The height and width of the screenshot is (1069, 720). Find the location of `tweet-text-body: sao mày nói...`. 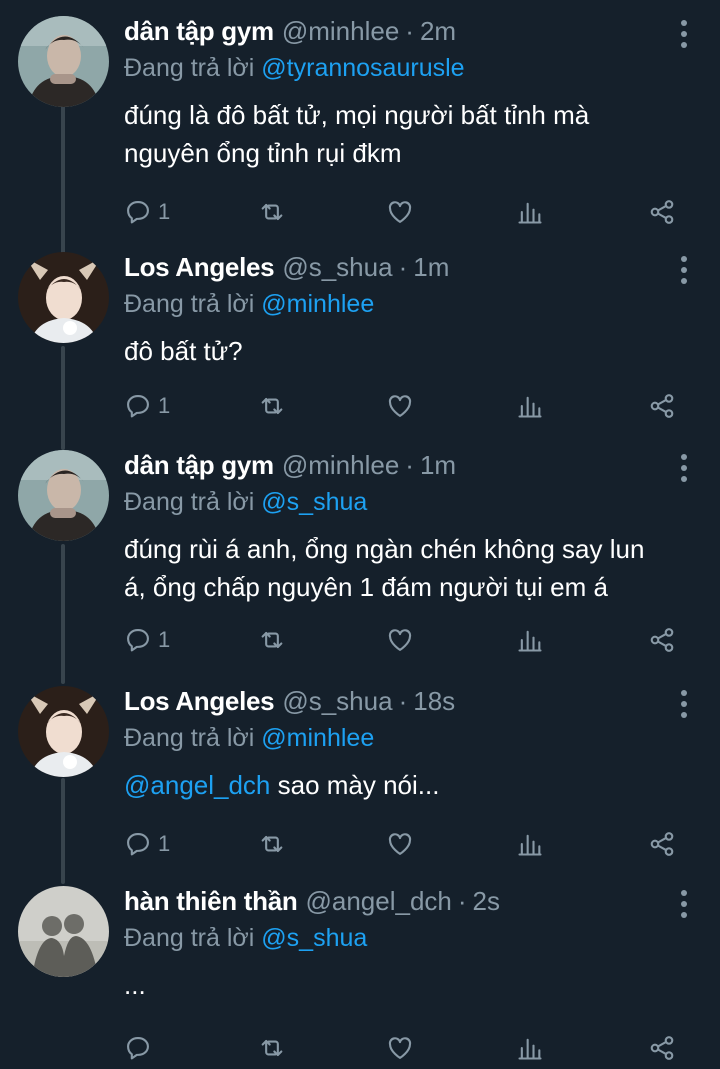

tweet-text-body: sao mày nói... is located at coordinates (355, 785).